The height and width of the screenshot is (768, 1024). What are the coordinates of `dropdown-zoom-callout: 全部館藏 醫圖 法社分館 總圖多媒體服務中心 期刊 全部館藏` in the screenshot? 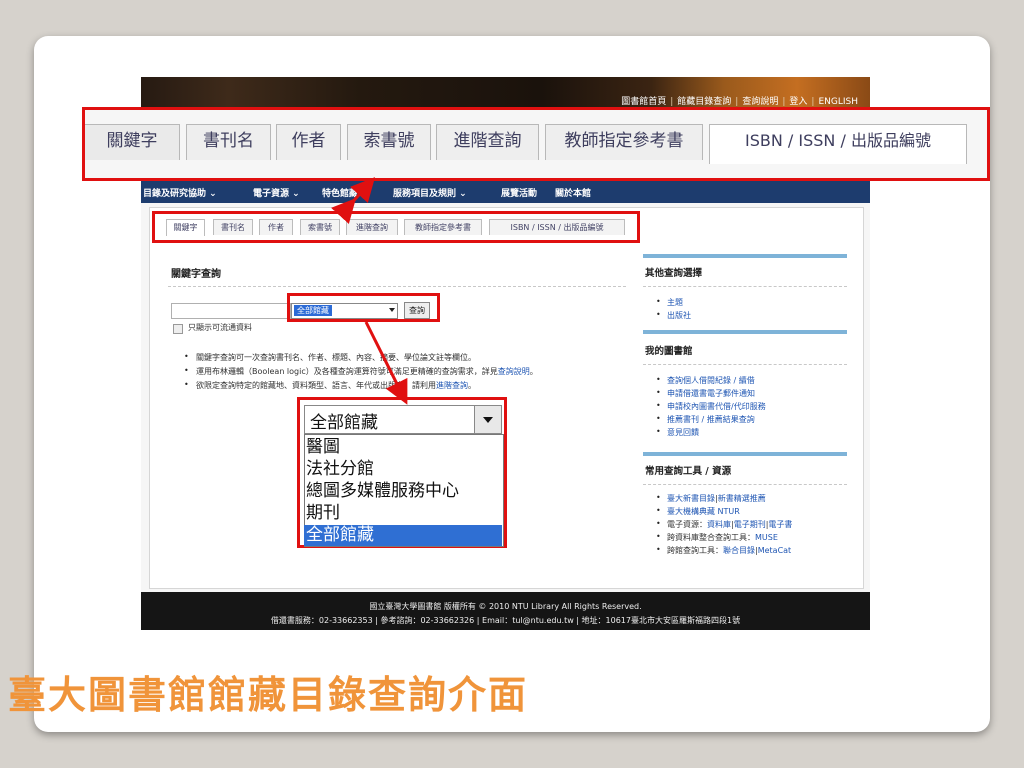 It's located at (402, 472).